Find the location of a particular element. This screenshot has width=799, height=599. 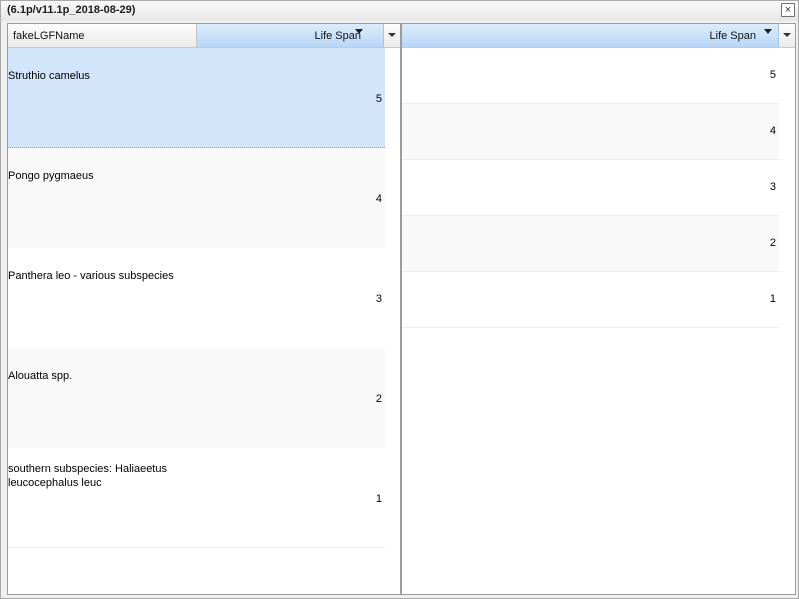

left-grid-header: fakeLGFName Life Span is located at coordinates (204, 36).